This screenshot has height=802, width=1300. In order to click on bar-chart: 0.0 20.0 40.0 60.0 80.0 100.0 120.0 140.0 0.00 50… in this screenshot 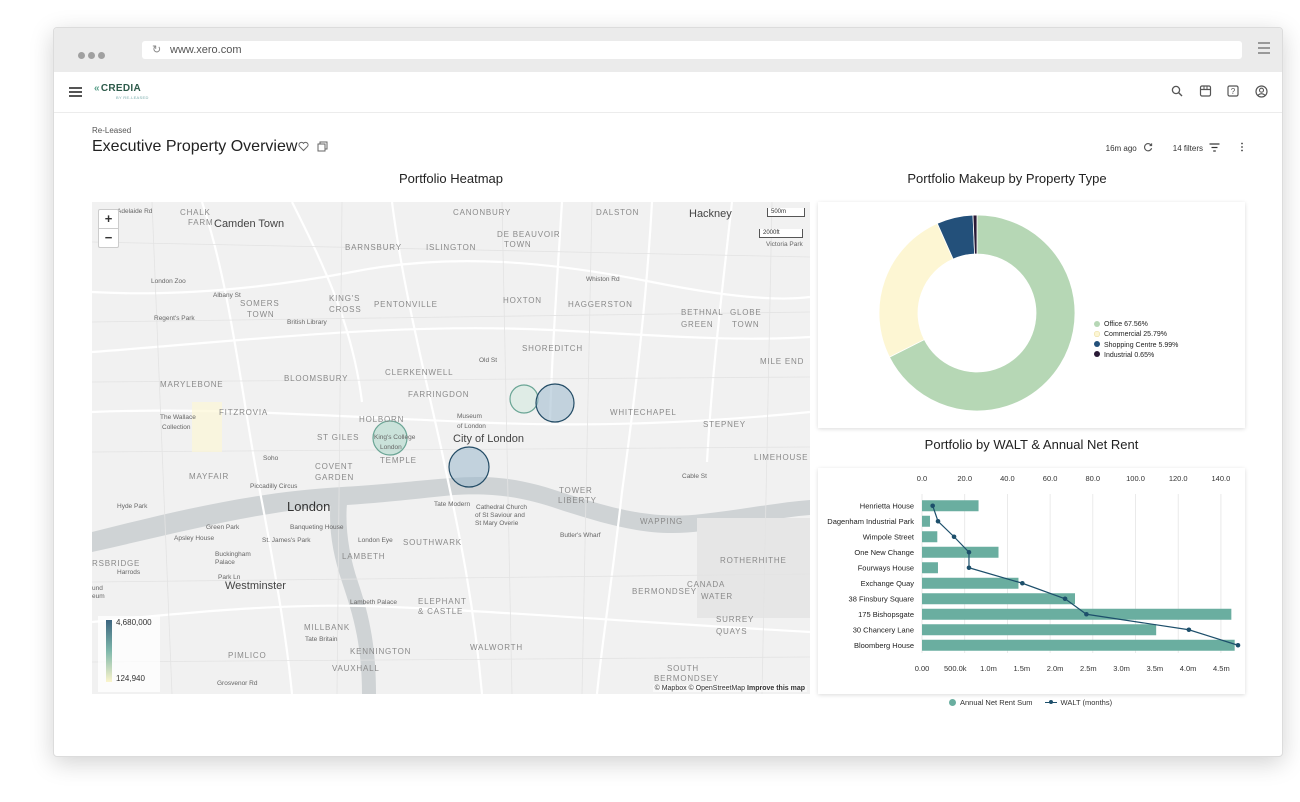, I will do `click(1031, 581)`.